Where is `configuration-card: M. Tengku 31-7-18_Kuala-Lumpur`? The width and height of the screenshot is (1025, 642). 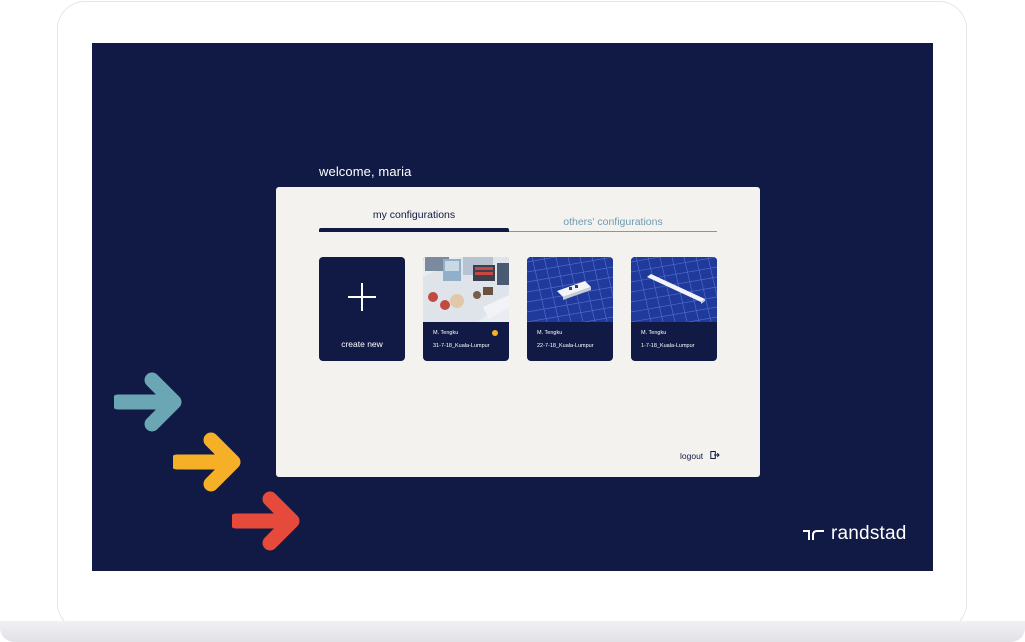
configuration-card: M. Tengku 31-7-18_Kuala-Lumpur is located at coordinates (466, 309).